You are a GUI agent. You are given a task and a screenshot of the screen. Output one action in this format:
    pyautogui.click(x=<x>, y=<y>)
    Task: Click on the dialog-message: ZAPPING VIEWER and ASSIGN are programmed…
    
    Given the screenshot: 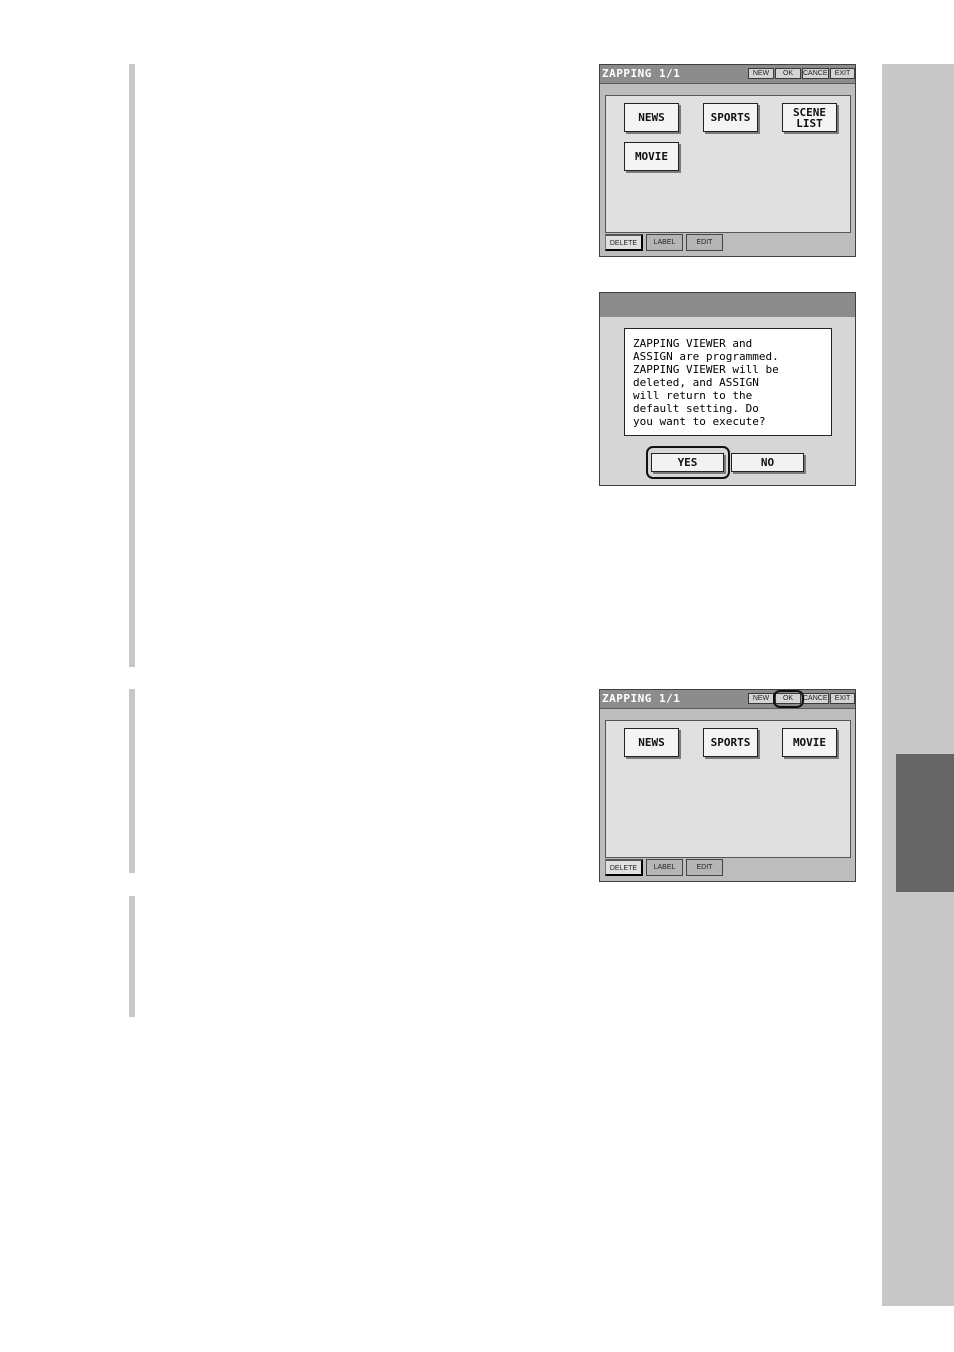 What is the action you would take?
    pyautogui.click(x=728, y=382)
    